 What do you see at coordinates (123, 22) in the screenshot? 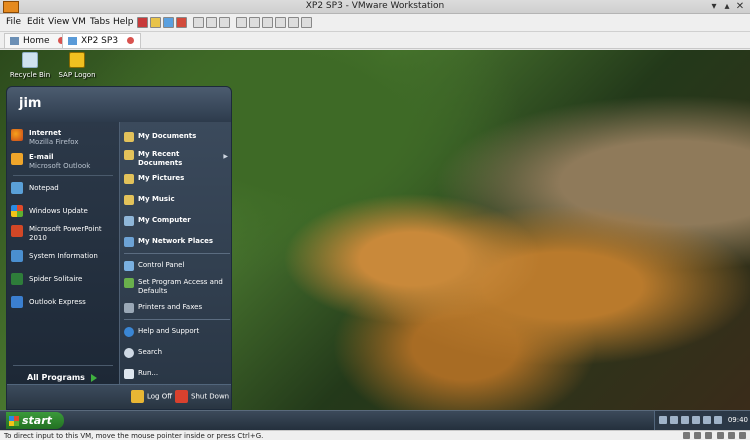
I see `menu-help: Help` at bounding box center [123, 22].